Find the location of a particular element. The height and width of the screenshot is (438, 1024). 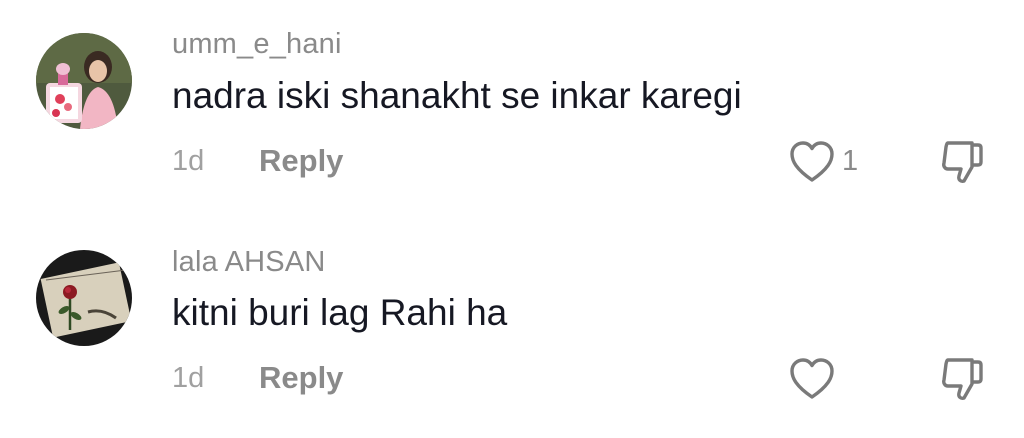

comment-text: kitni buri lag Rahi ha is located at coordinates (340, 312).